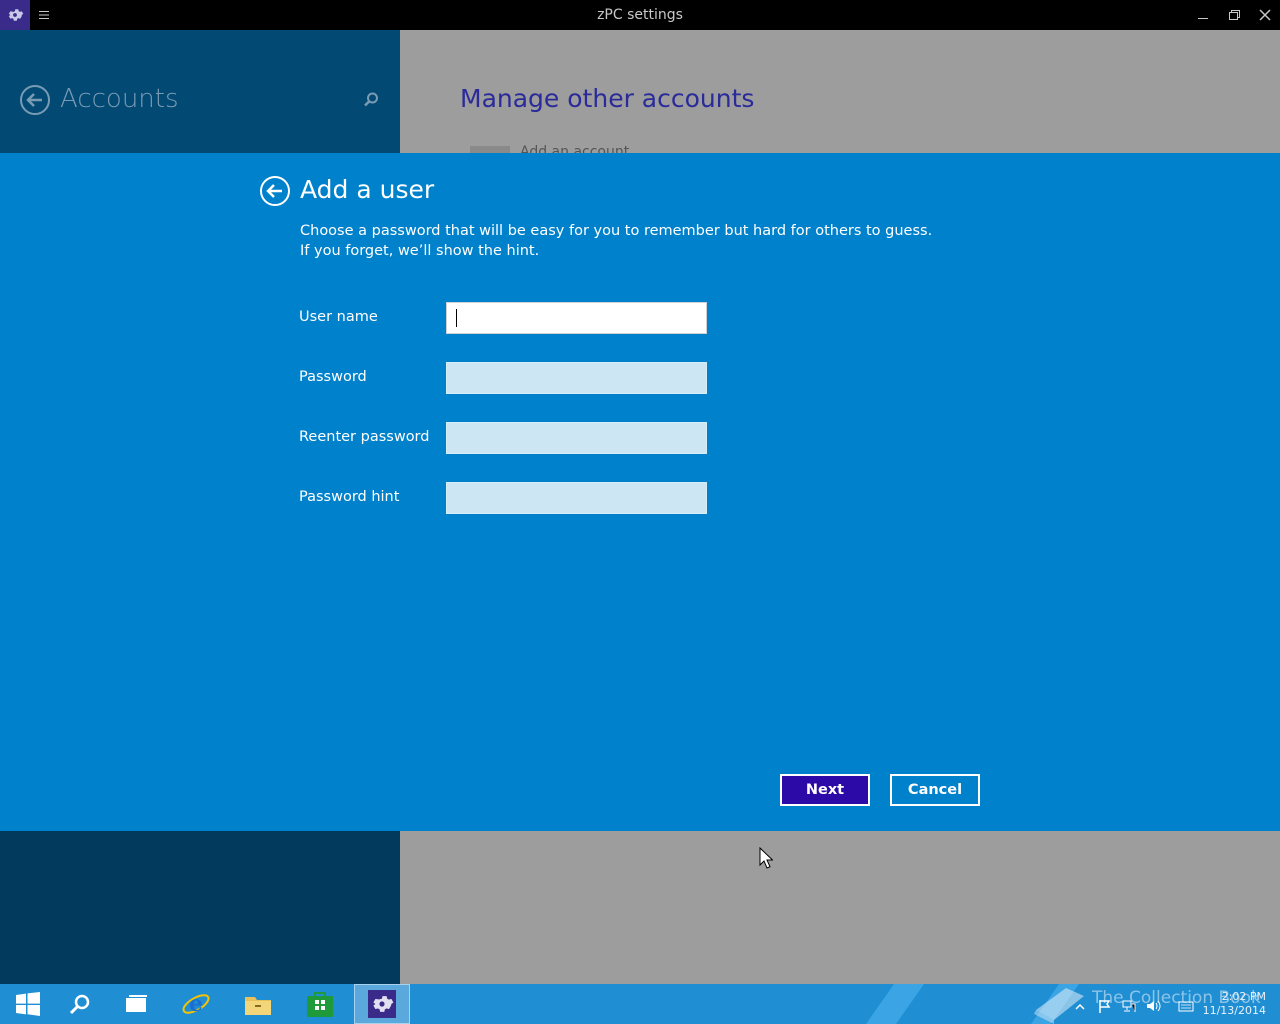 This screenshot has height=1024, width=1280. I want to click on minimize-button, so click(1203, 15).